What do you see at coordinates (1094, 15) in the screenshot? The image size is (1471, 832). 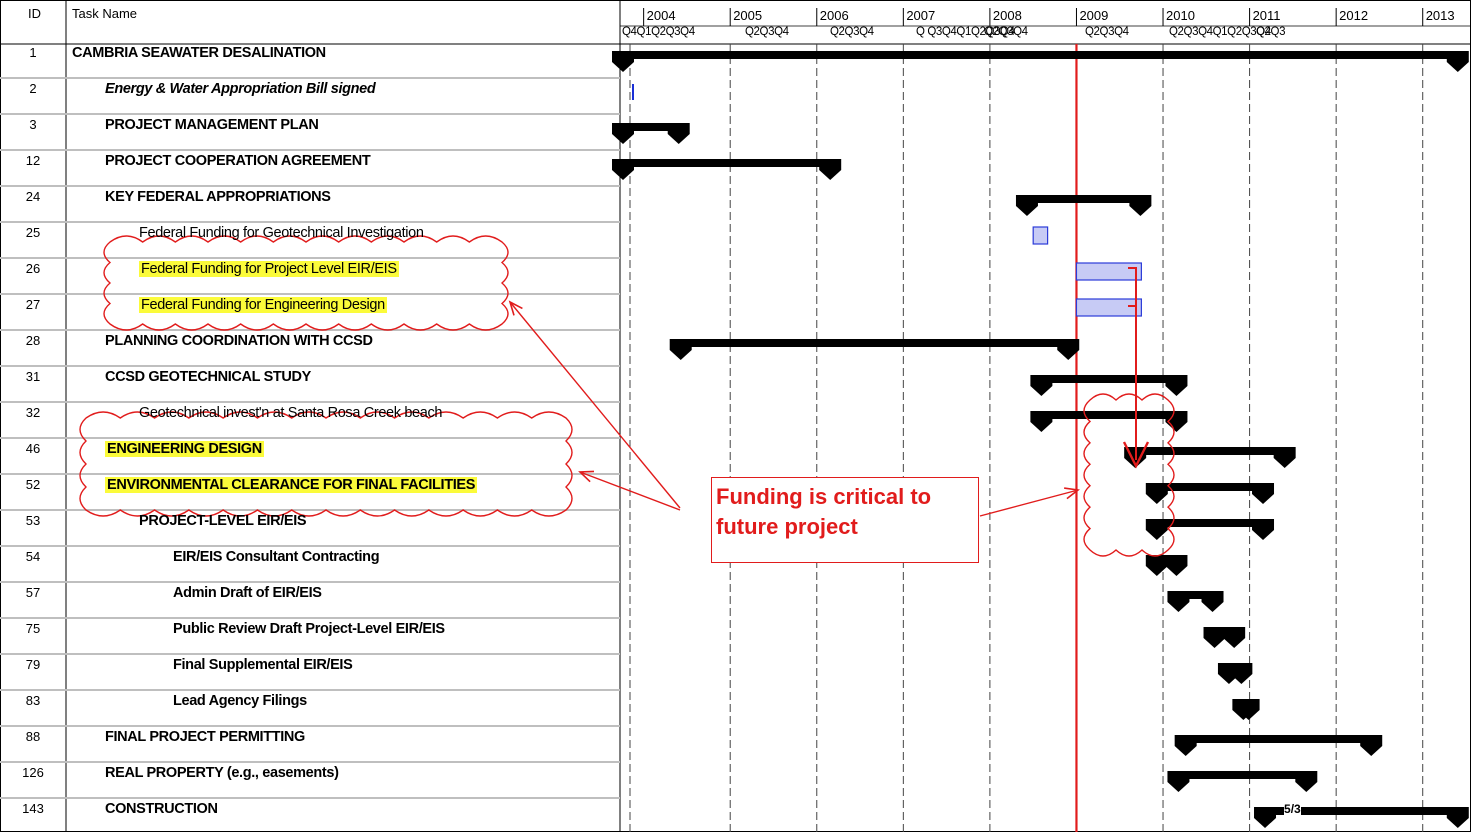 I see `year-label-2009: 2009` at bounding box center [1094, 15].